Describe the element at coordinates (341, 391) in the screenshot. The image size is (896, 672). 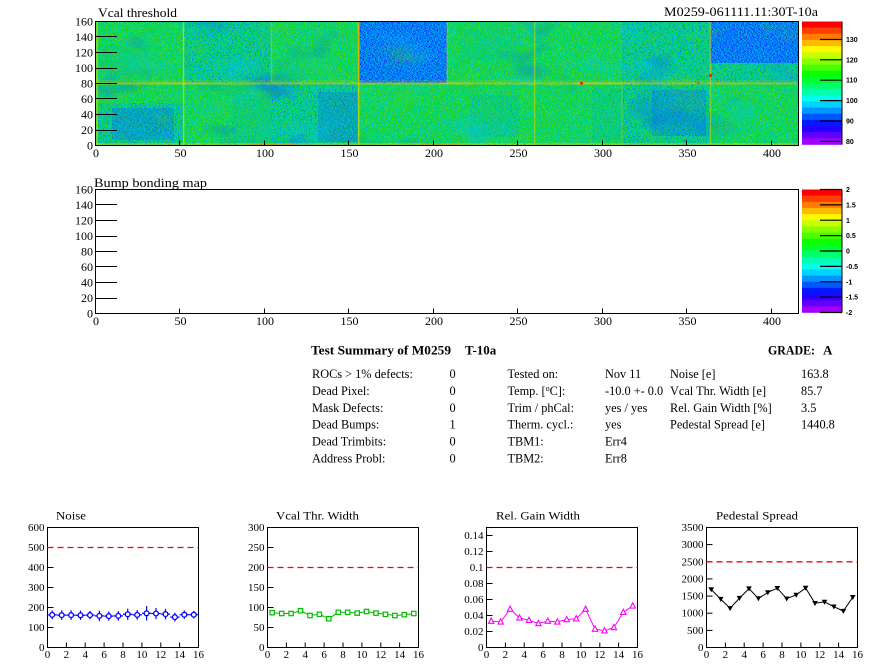
I see `svg-text: Dead Pixel:` at that location.